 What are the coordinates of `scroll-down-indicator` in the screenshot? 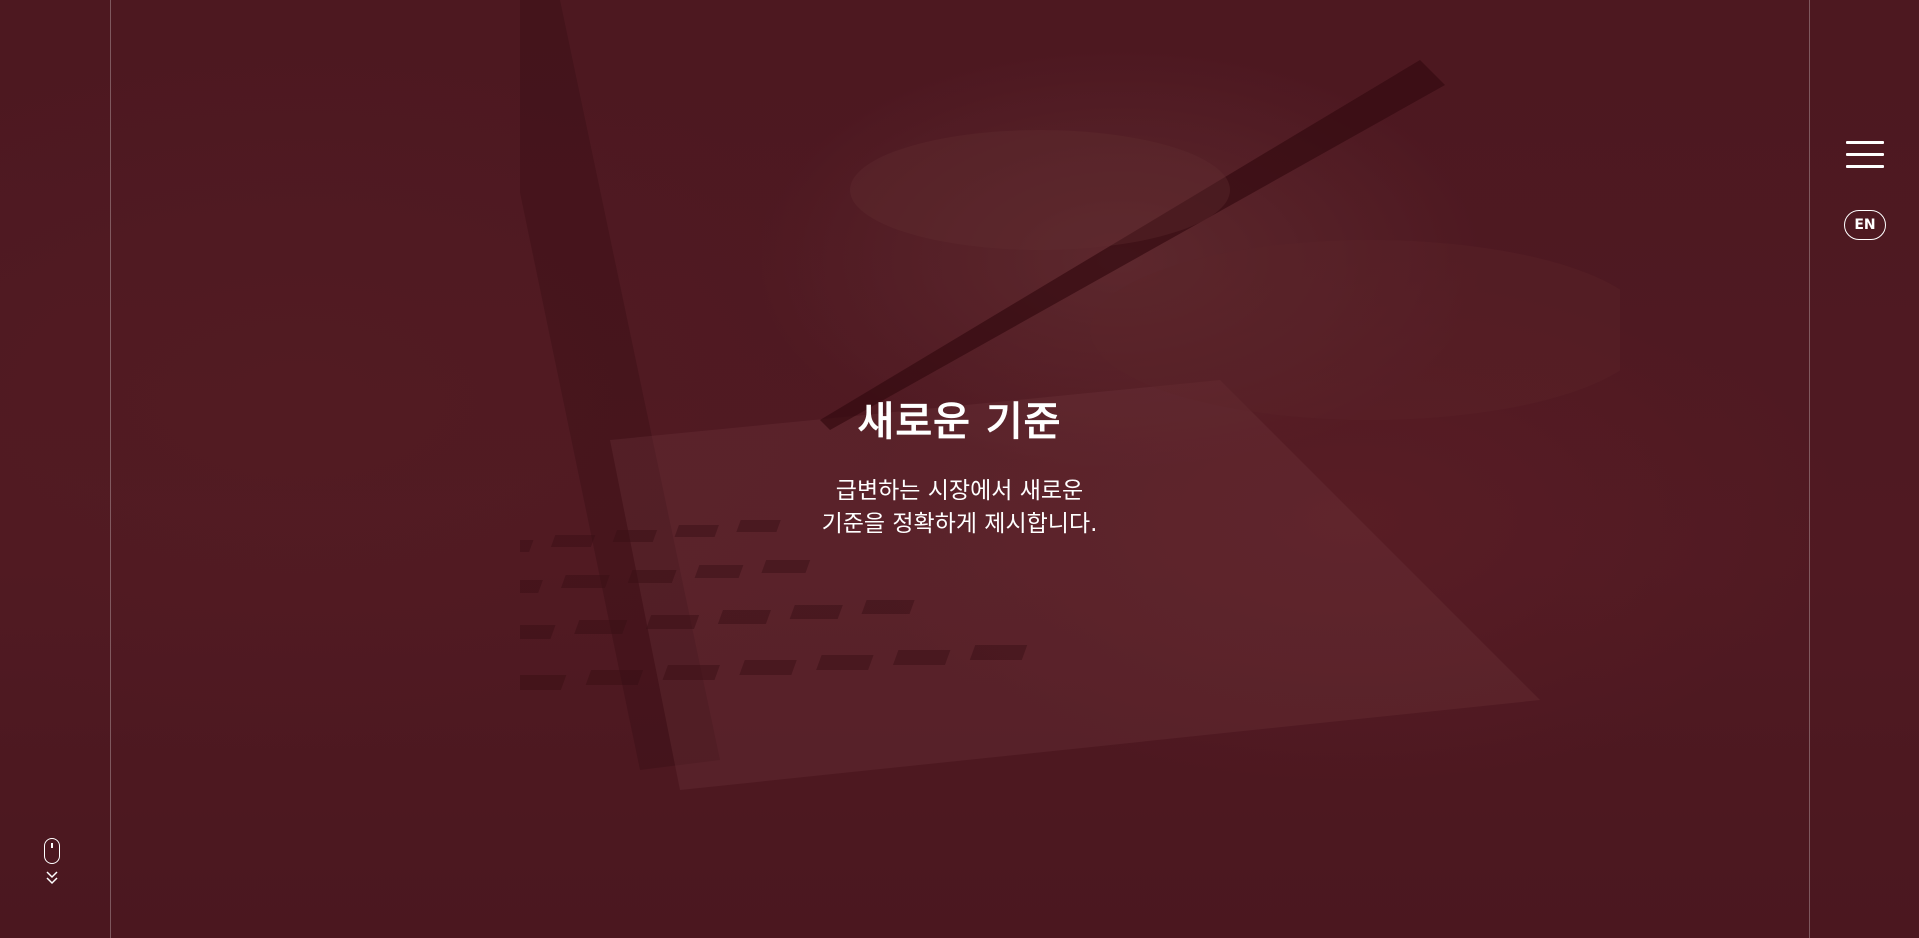 It's located at (54, 868).